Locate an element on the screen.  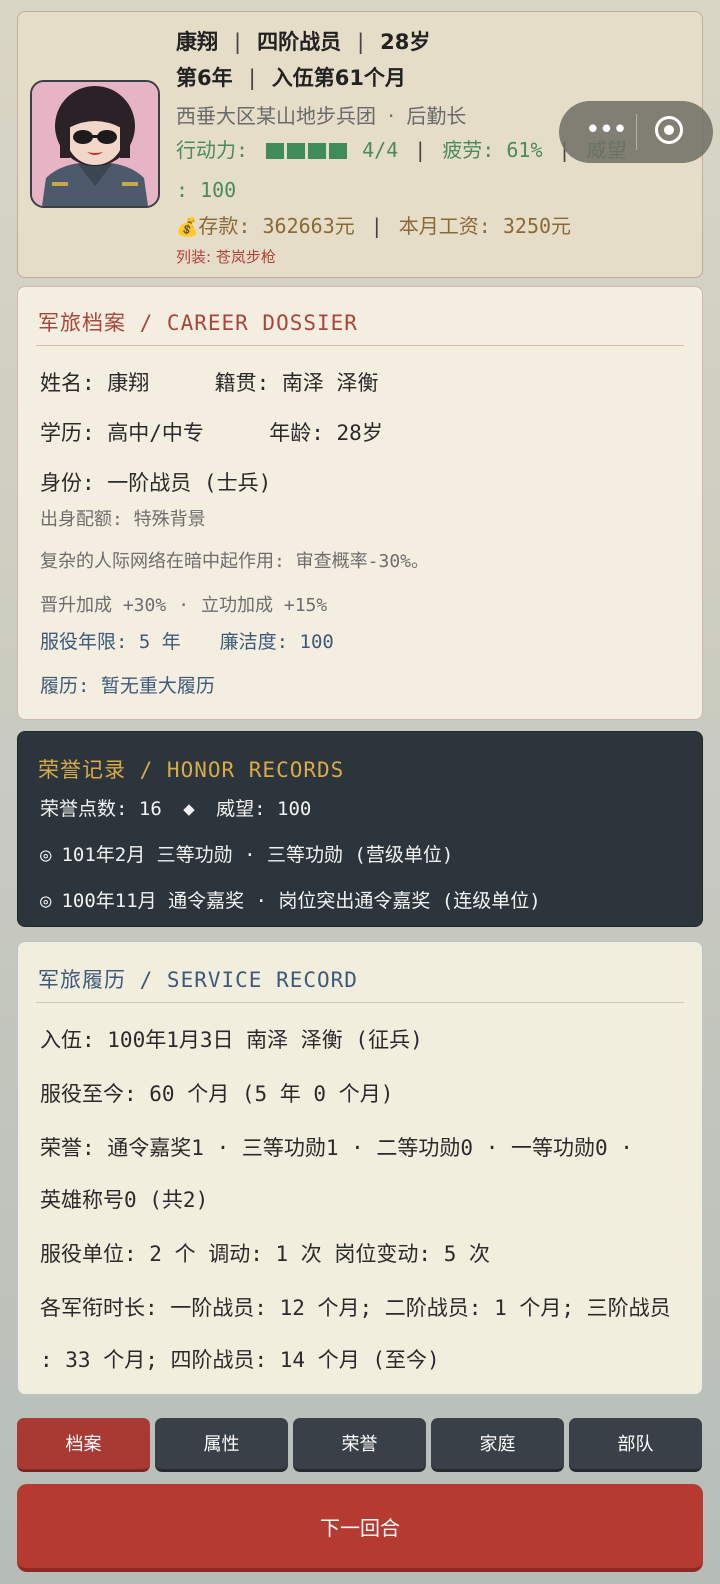
merit-bonus: 立功加成 +15% is located at coordinates (264, 605).